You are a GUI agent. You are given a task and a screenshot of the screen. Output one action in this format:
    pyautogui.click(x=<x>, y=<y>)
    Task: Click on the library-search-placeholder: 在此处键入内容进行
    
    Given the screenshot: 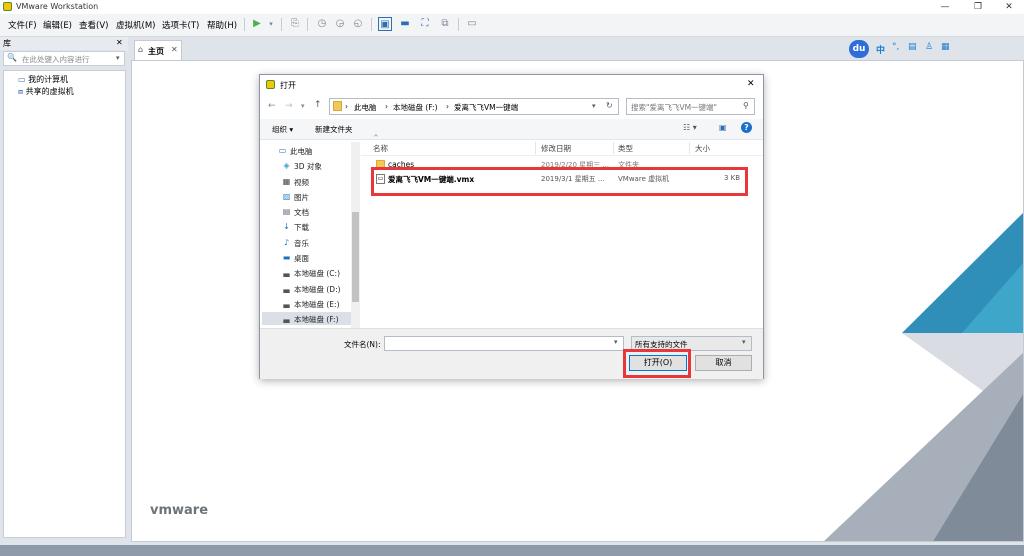 What is the action you would take?
    pyautogui.click(x=56, y=59)
    